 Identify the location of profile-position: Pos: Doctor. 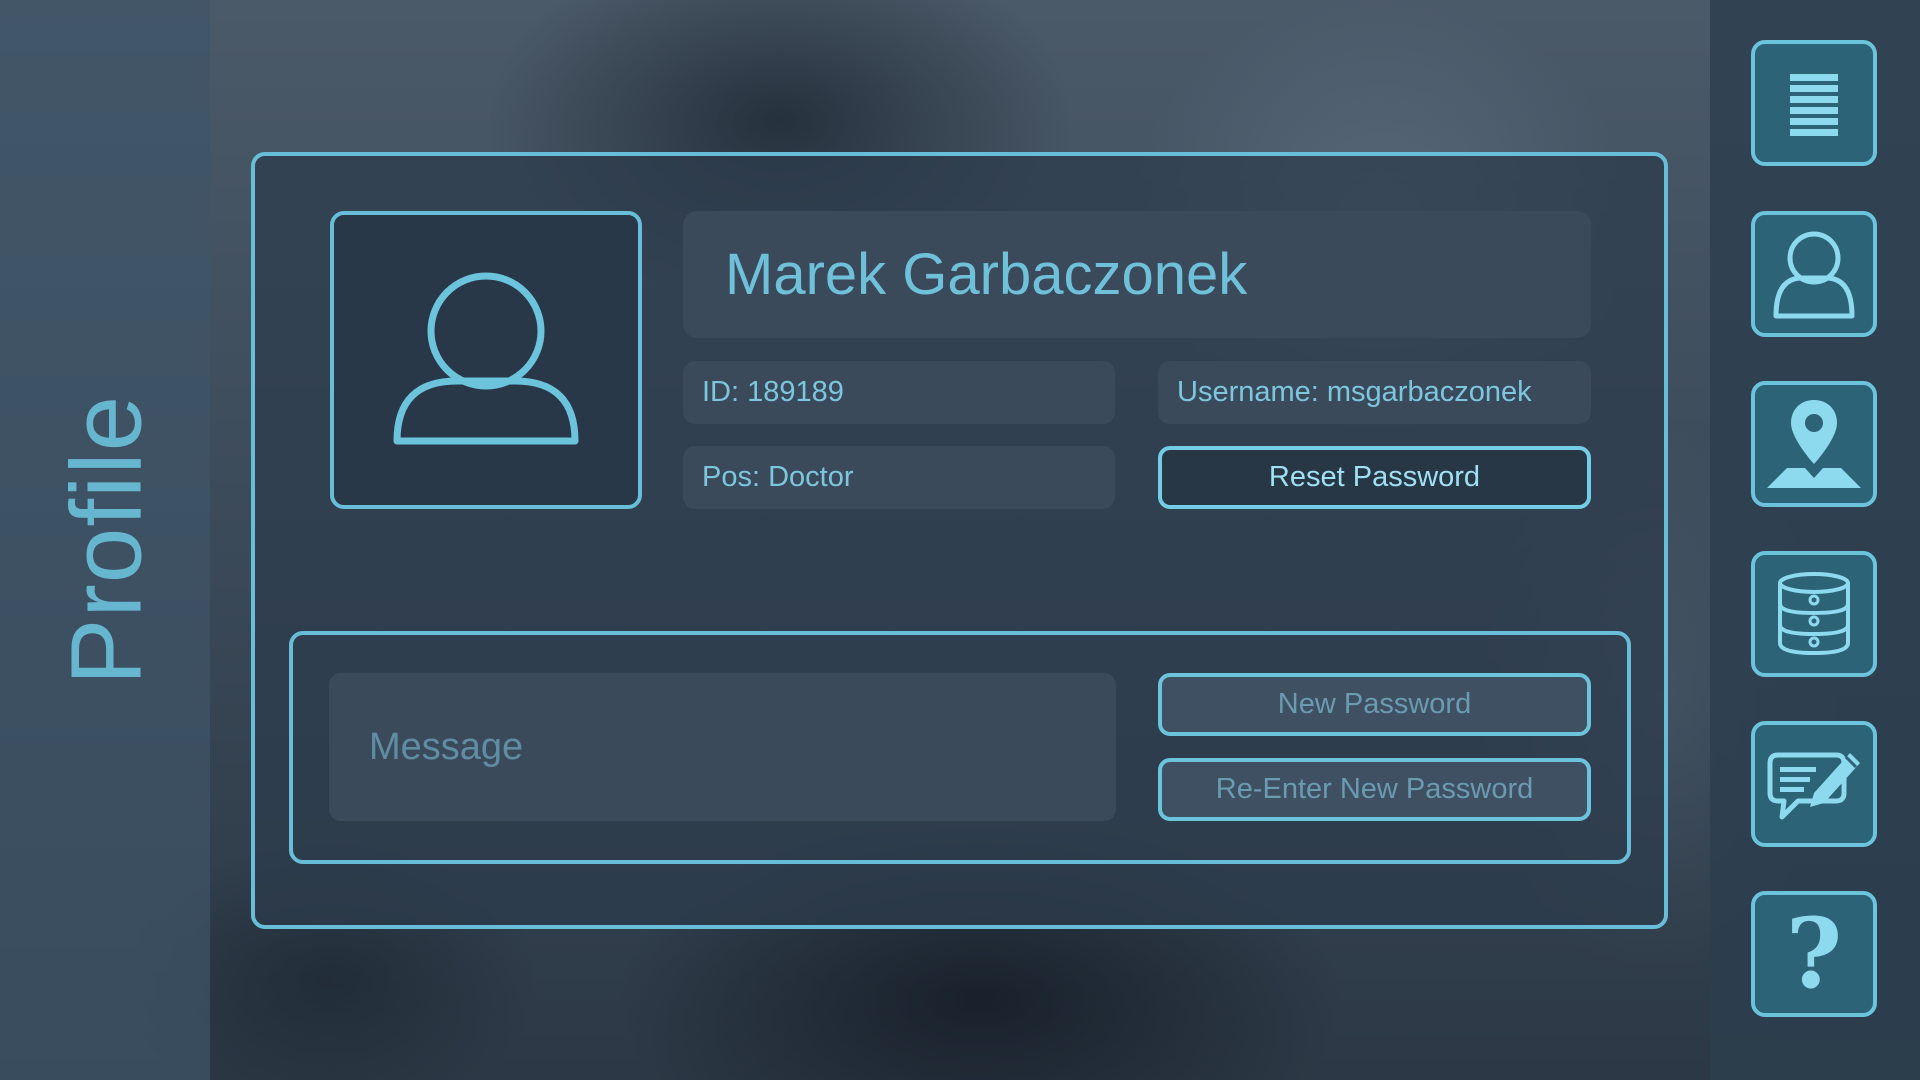
(899, 477).